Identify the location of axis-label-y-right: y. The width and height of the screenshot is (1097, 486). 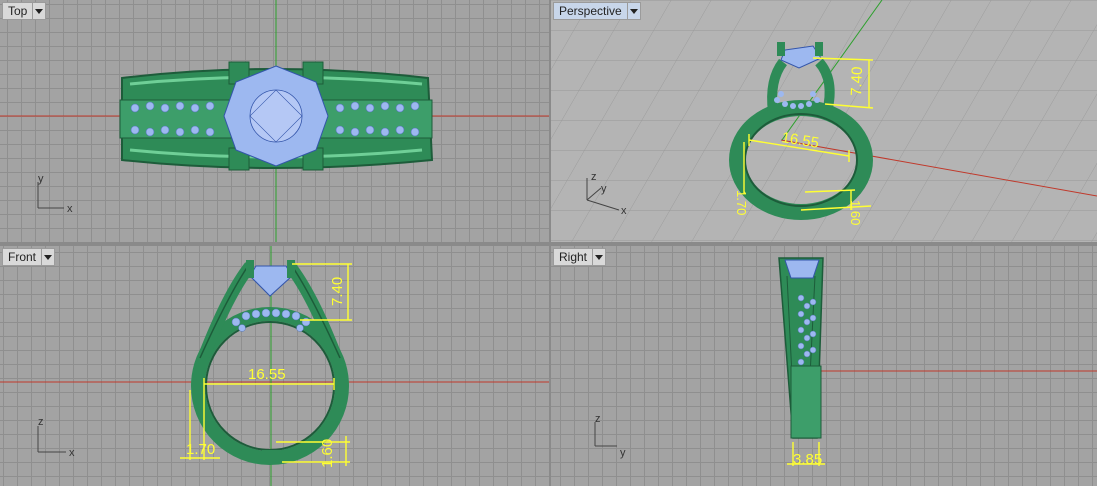
(623, 453).